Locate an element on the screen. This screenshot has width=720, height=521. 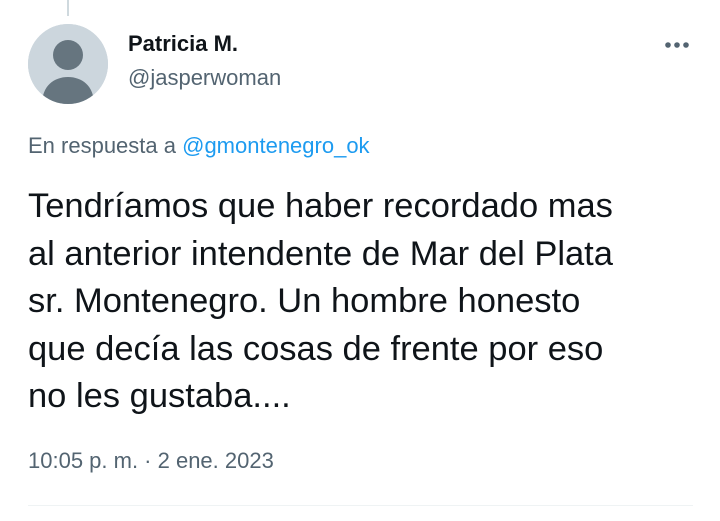
author-handle: @jasperwoman is located at coordinates (204, 78).